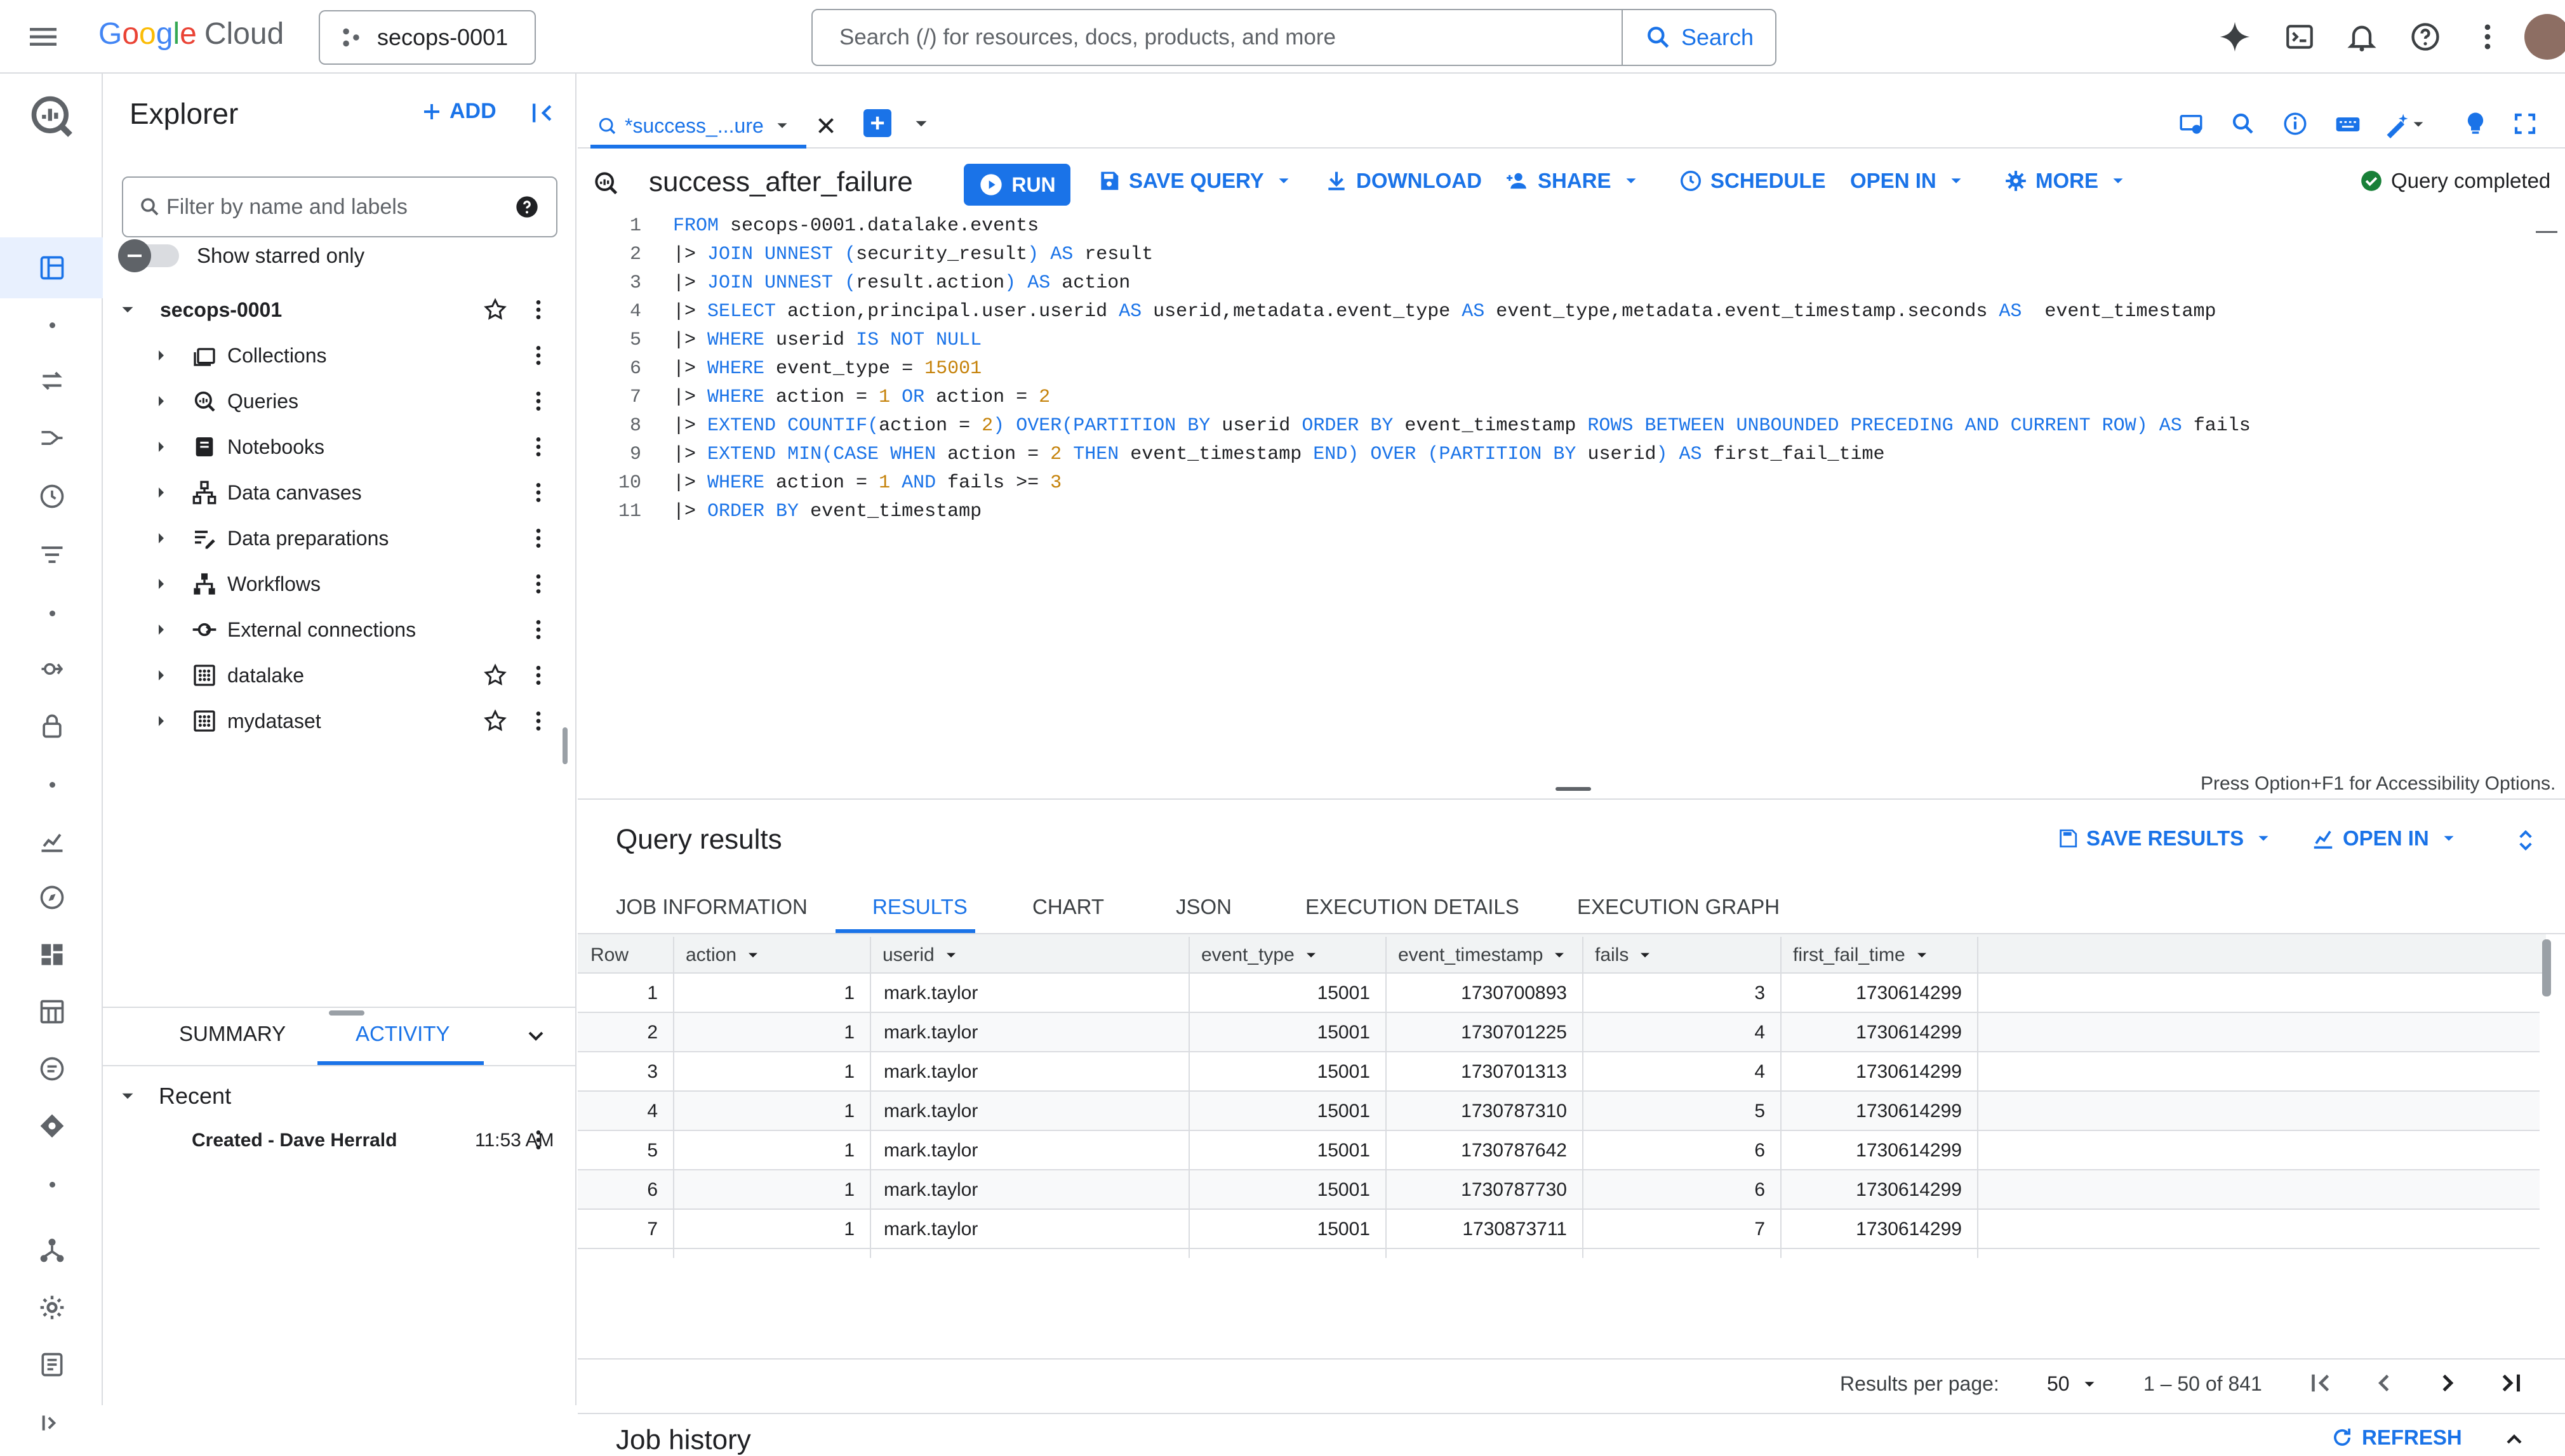 Image resolution: width=2565 pixels, height=1456 pixels. Describe the element at coordinates (827, 512) in the screenshot. I see `code-line: |> ORDER BY event_timestamp` at that location.